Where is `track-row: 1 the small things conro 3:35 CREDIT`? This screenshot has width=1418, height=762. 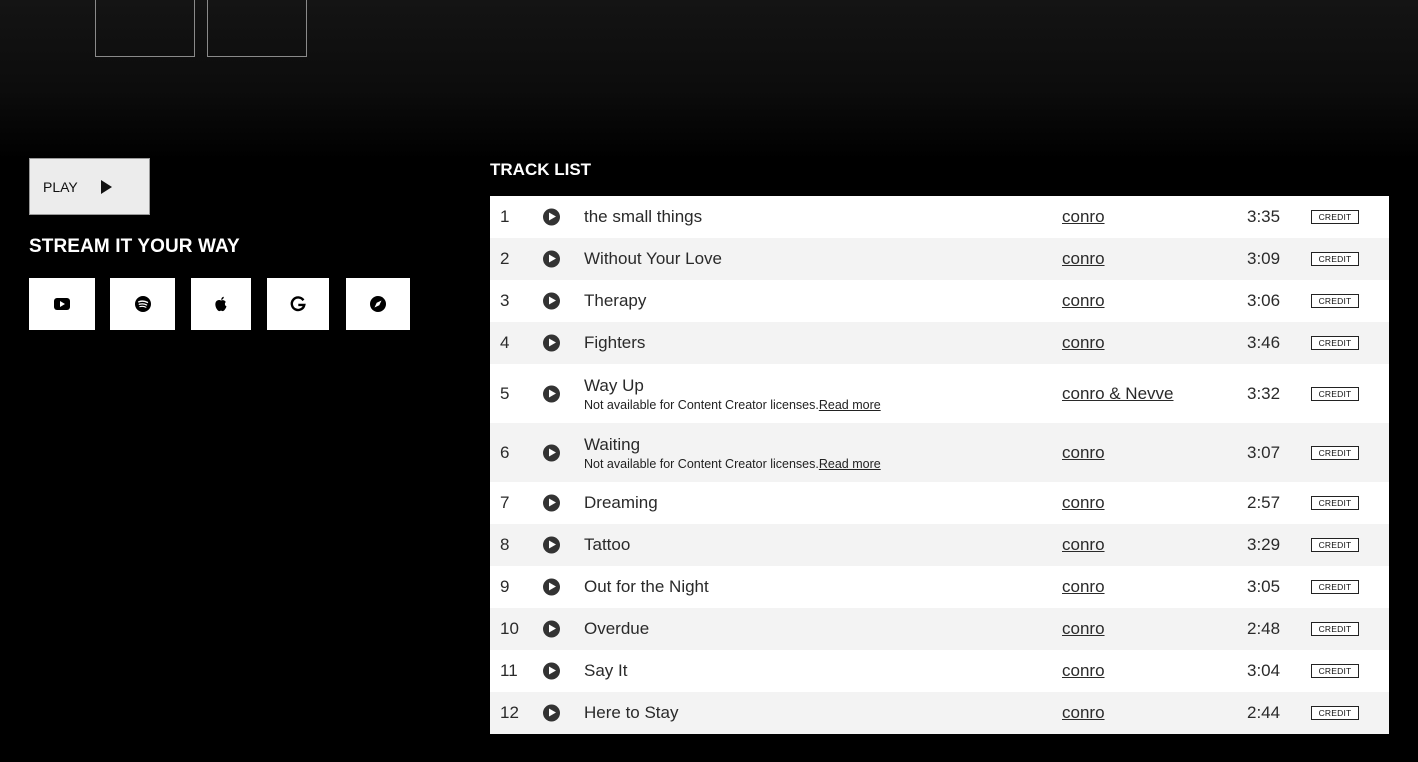
track-row: 1 the small things conro 3:35 CREDIT is located at coordinates (939, 217).